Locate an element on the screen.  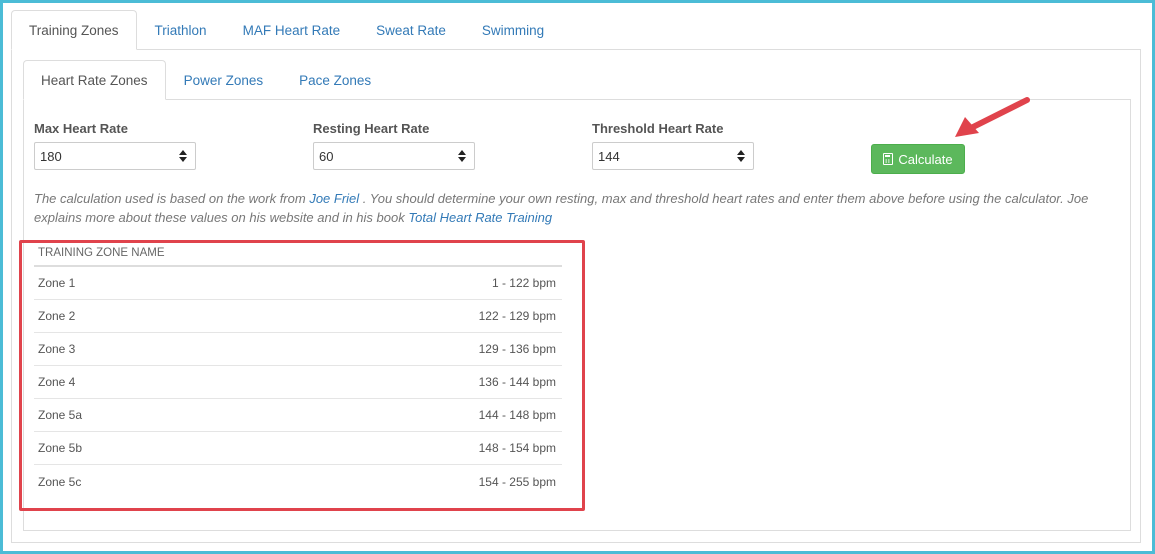
total-heart-rate-training-link: Total Heart Rate Training is located at coordinates (480, 217).